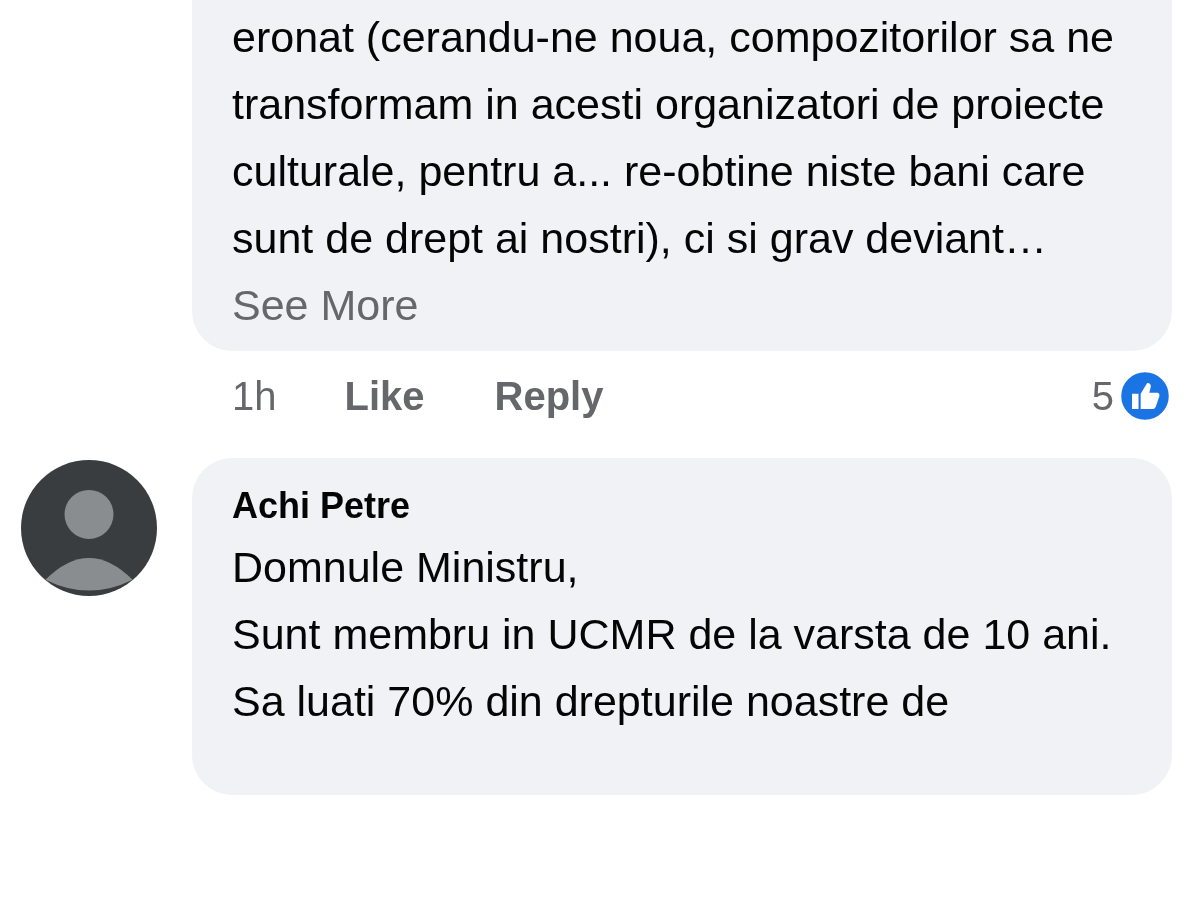  Describe the element at coordinates (254, 396) in the screenshot. I see `comment-time: 1h` at that location.